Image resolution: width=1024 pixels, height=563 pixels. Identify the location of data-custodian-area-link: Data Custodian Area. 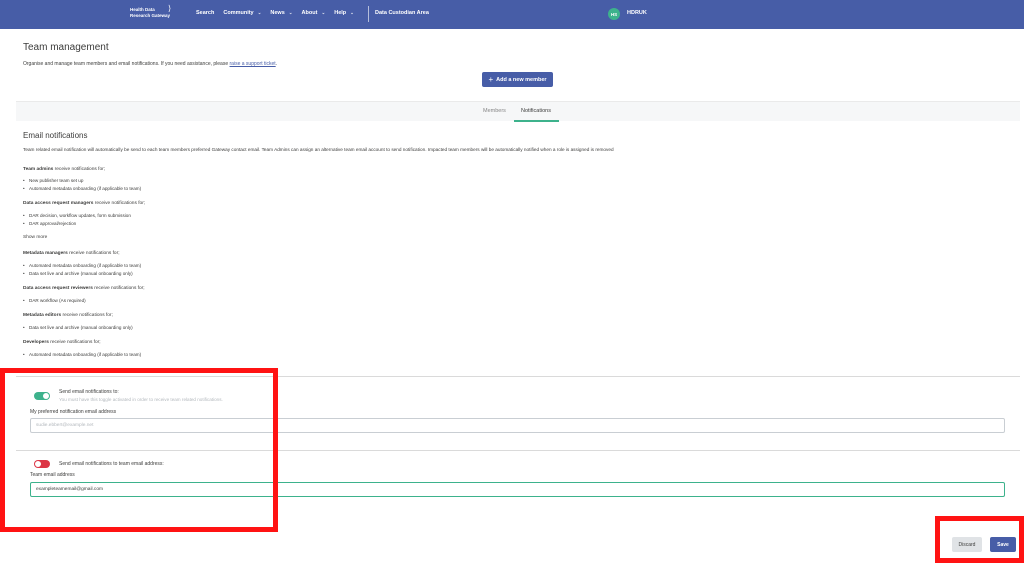
(402, 13).